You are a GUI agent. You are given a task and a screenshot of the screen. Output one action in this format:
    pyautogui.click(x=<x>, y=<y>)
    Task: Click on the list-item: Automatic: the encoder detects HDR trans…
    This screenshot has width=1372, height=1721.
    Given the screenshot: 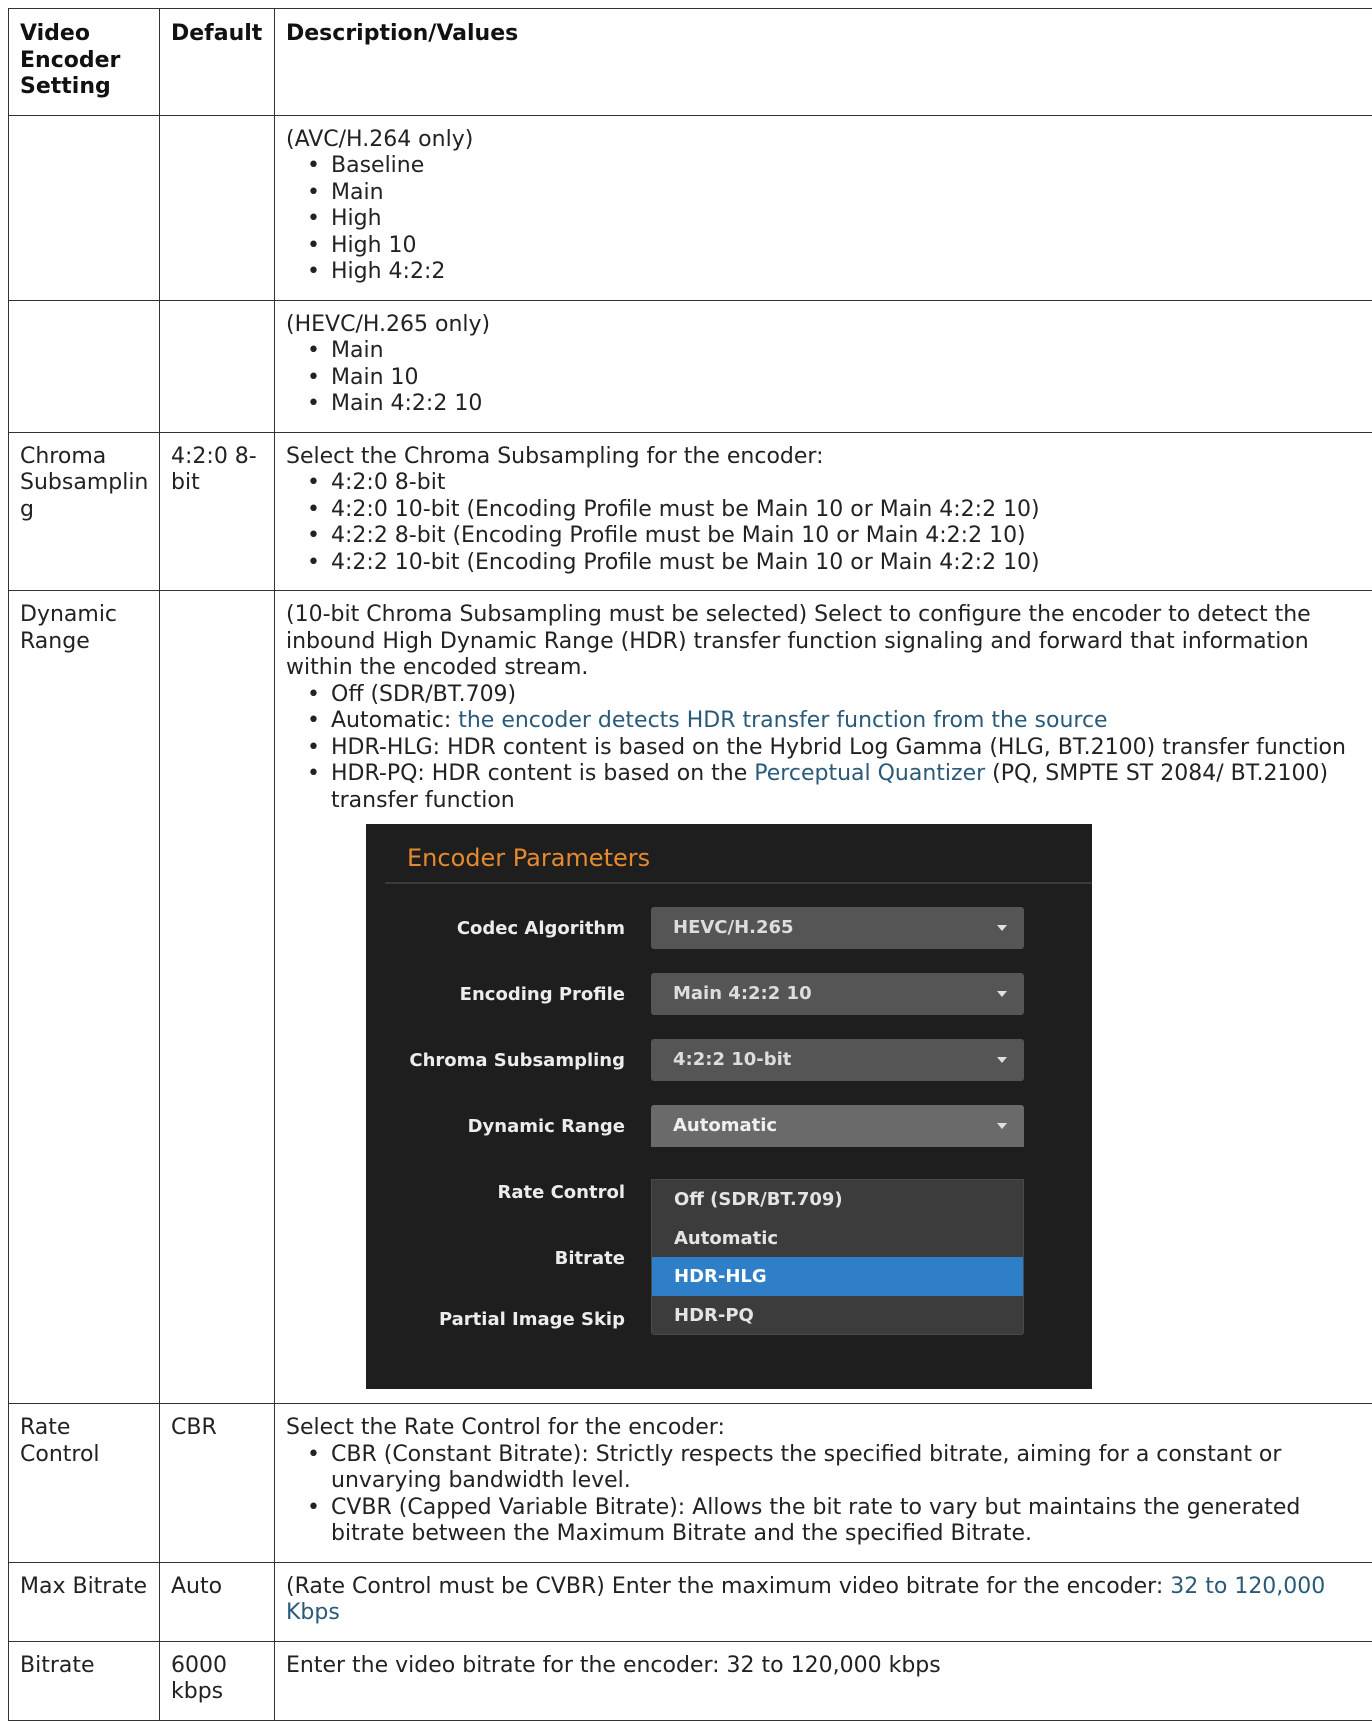 What is the action you would take?
    pyautogui.click(x=834, y=721)
    